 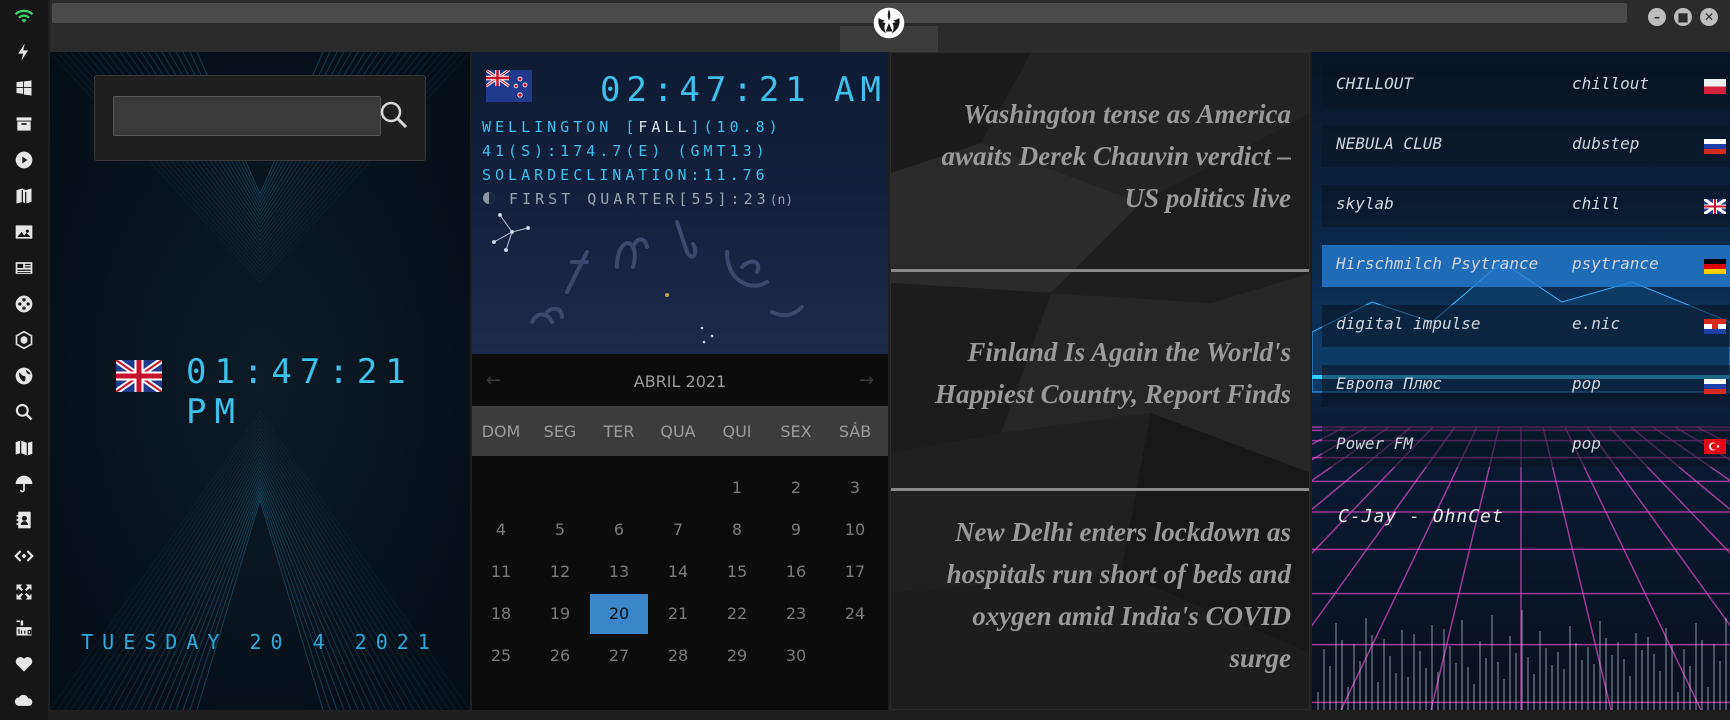 What do you see at coordinates (1596, 203) in the screenshot?
I see `station-genre: chill` at bounding box center [1596, 203].